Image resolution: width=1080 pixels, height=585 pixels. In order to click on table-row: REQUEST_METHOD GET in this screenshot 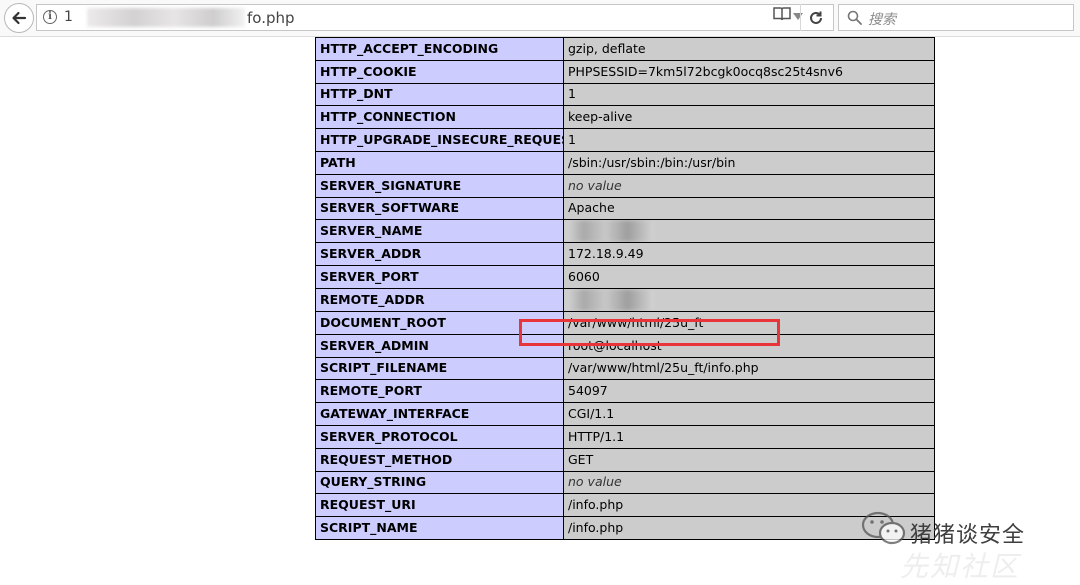, I will do `click(625, 459)`.